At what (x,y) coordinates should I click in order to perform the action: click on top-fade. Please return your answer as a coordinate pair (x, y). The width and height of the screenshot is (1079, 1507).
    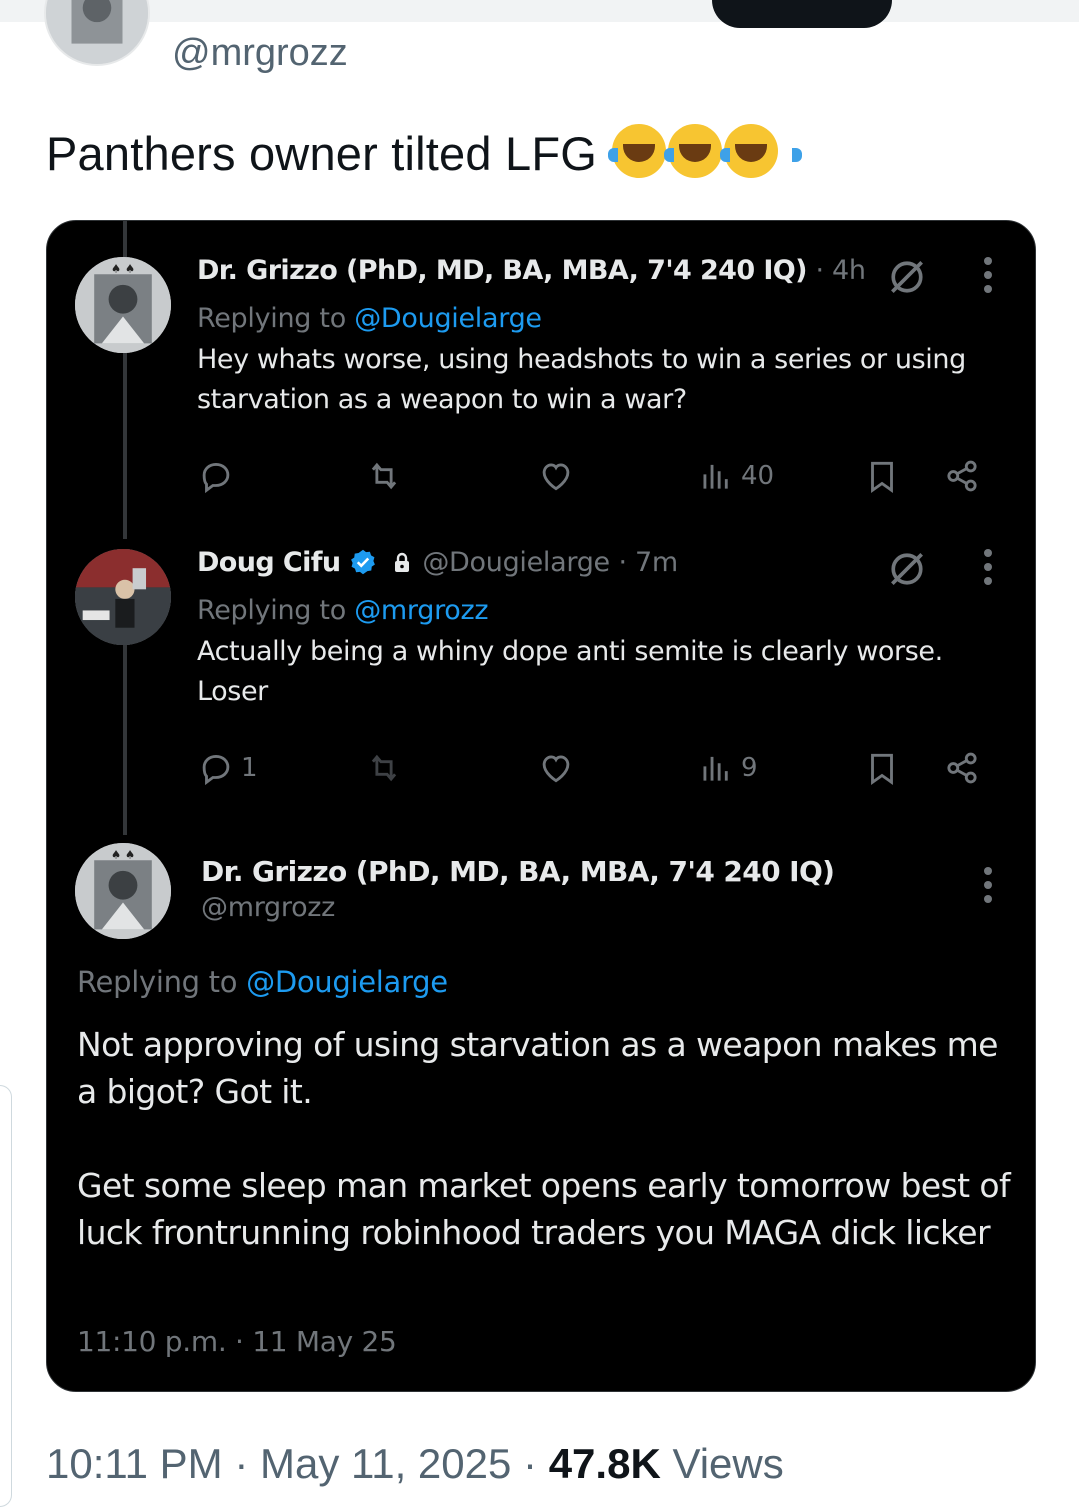
    Looking at the image, I should click on (539, 11).